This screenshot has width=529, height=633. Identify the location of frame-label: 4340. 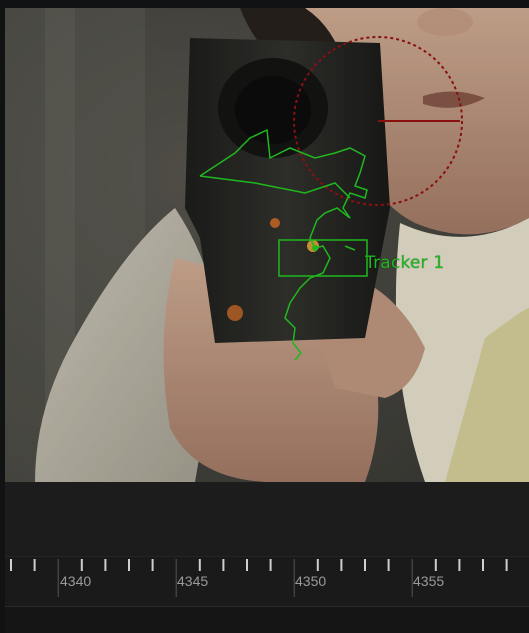
(76, 581).